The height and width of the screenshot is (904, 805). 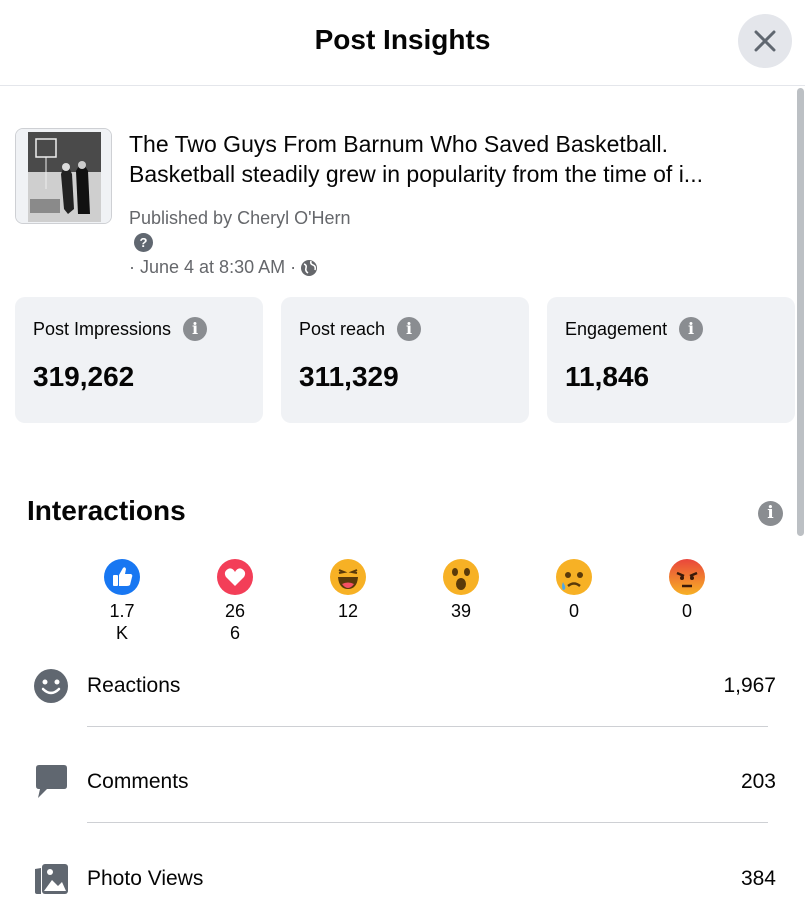 I want to click on reaction-count: 12, so click(x=348, y=611).